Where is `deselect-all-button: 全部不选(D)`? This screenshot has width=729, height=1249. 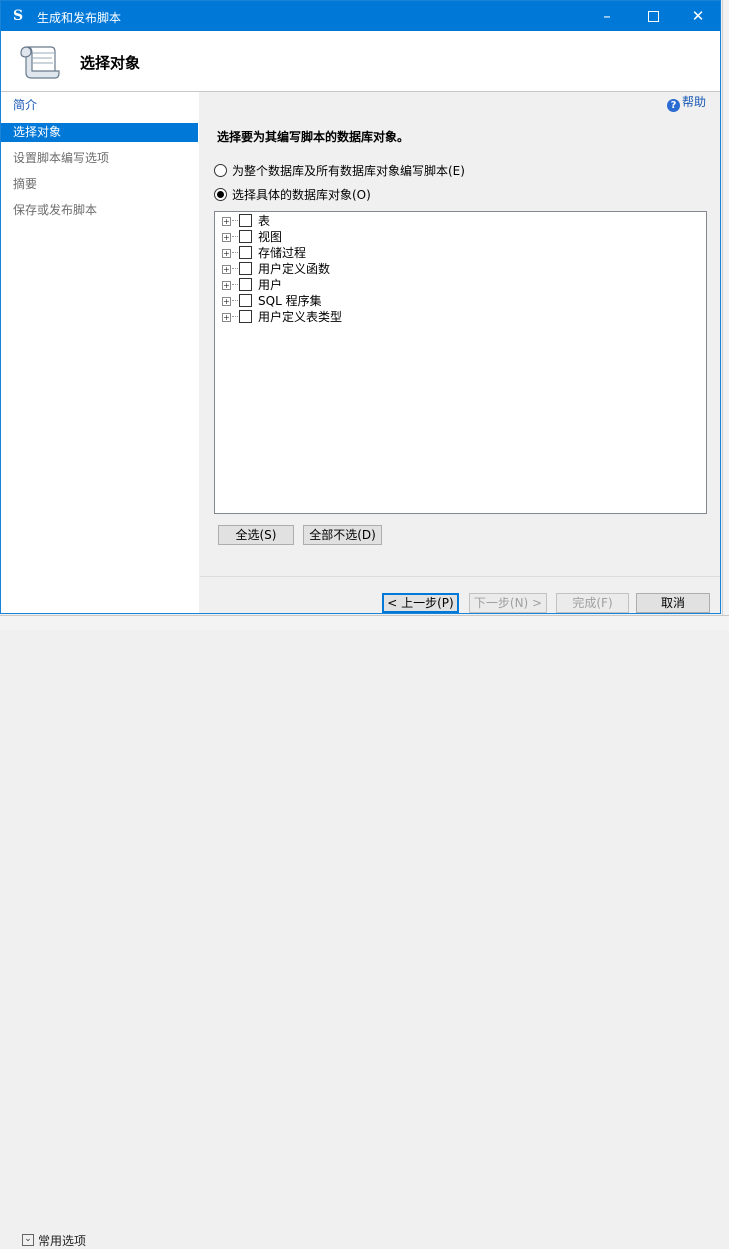
deselect-all-button: 全部不选(D) is located at coordinates (342, 535).